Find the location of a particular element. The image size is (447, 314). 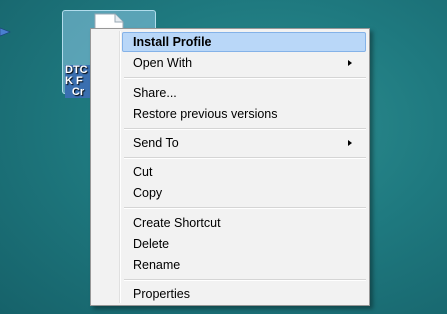

menu-item-label: Copy is located at coordinates (148, 193).